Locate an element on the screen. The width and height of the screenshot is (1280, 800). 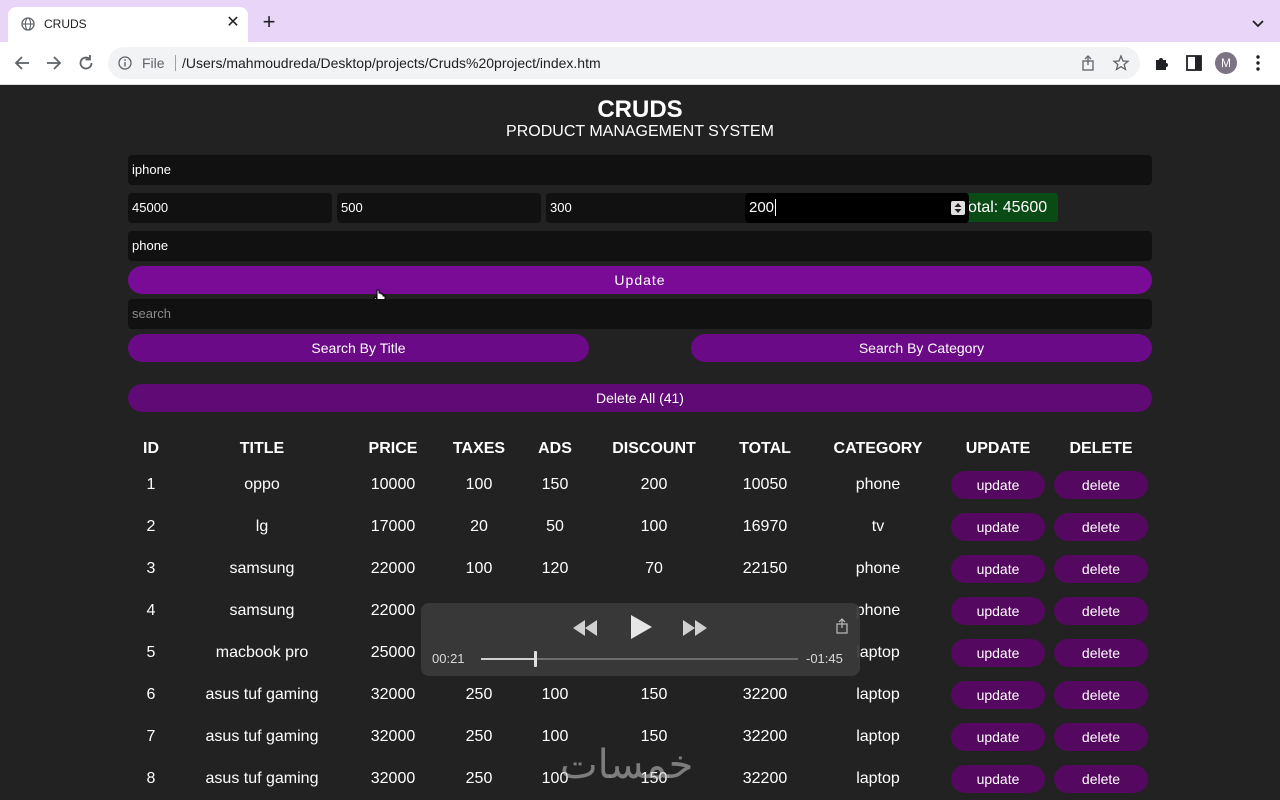
cell-ads: 150 is located at coordinates (555, 484).